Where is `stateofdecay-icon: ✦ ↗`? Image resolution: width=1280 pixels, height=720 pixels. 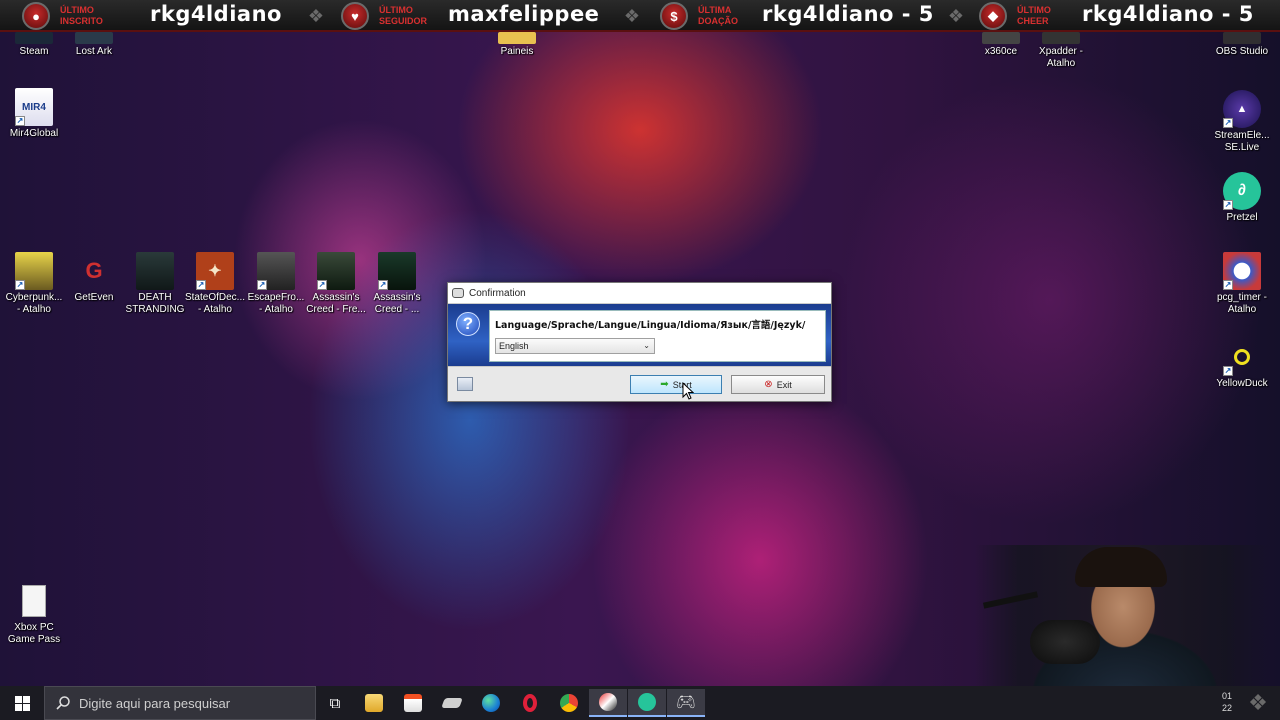 stateofdecay-icon: ✦ ↗ is located at coordinates (215, 271).